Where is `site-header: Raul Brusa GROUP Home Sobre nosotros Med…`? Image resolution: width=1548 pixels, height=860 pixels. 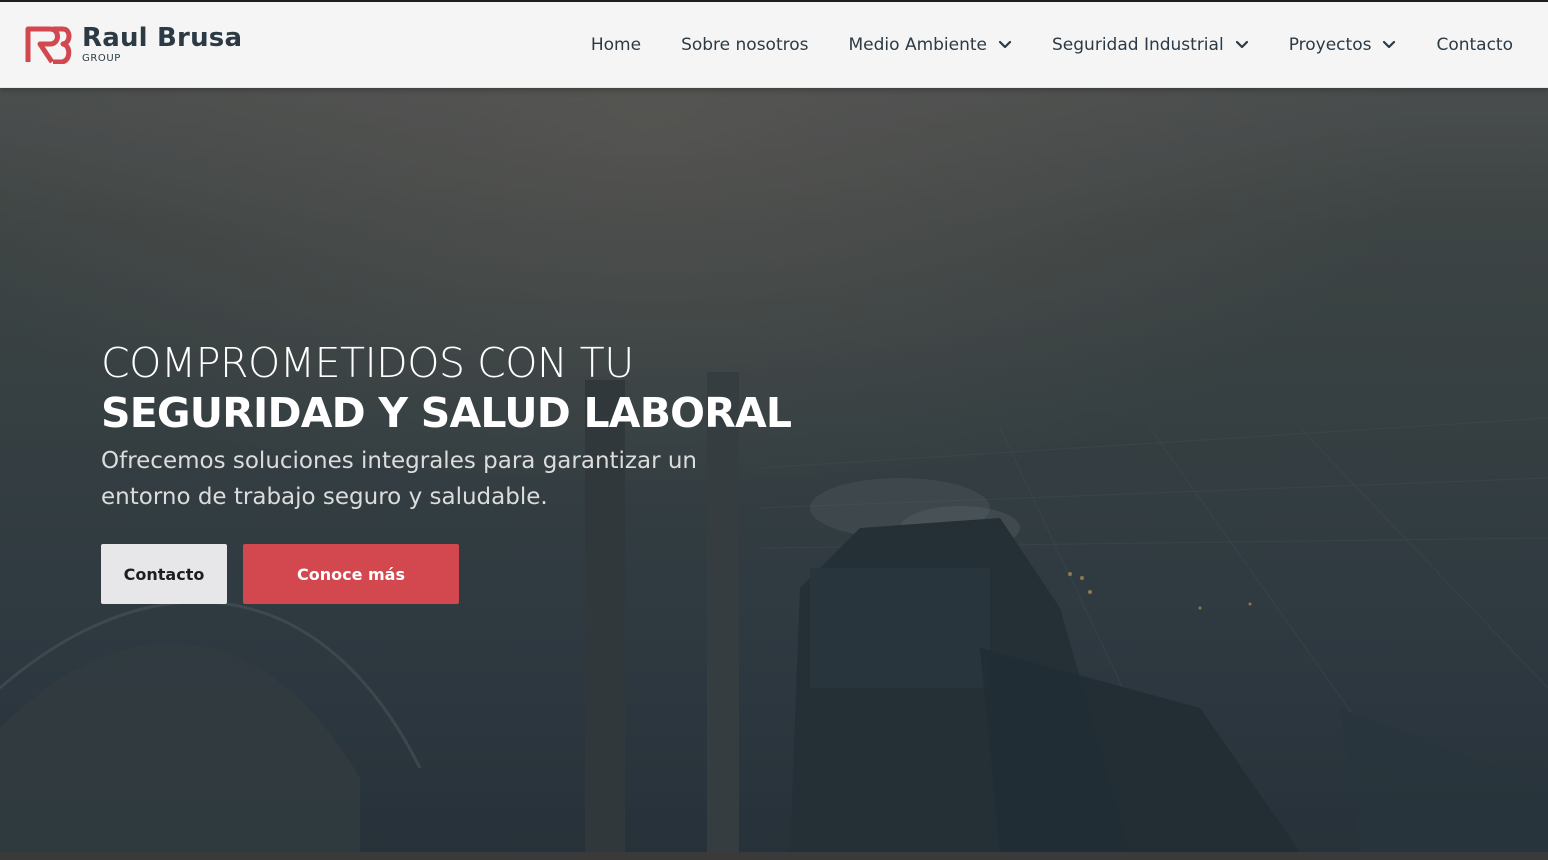
site-header: Raul Brusa GROUP Home Sobre nosotros Med… is located at coordinates (774, 45).